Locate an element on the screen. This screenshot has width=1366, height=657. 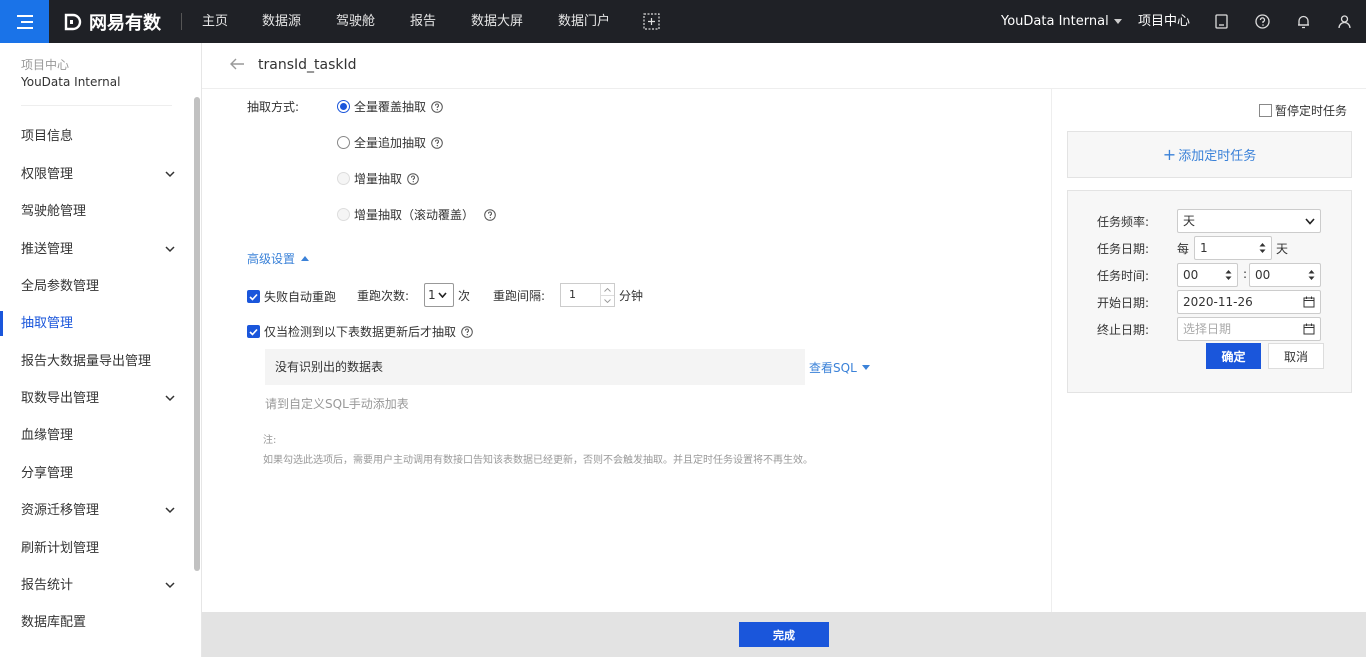
radio-full-overwrite: 全量覆盖抽取 is located at coordinates (390, 106).